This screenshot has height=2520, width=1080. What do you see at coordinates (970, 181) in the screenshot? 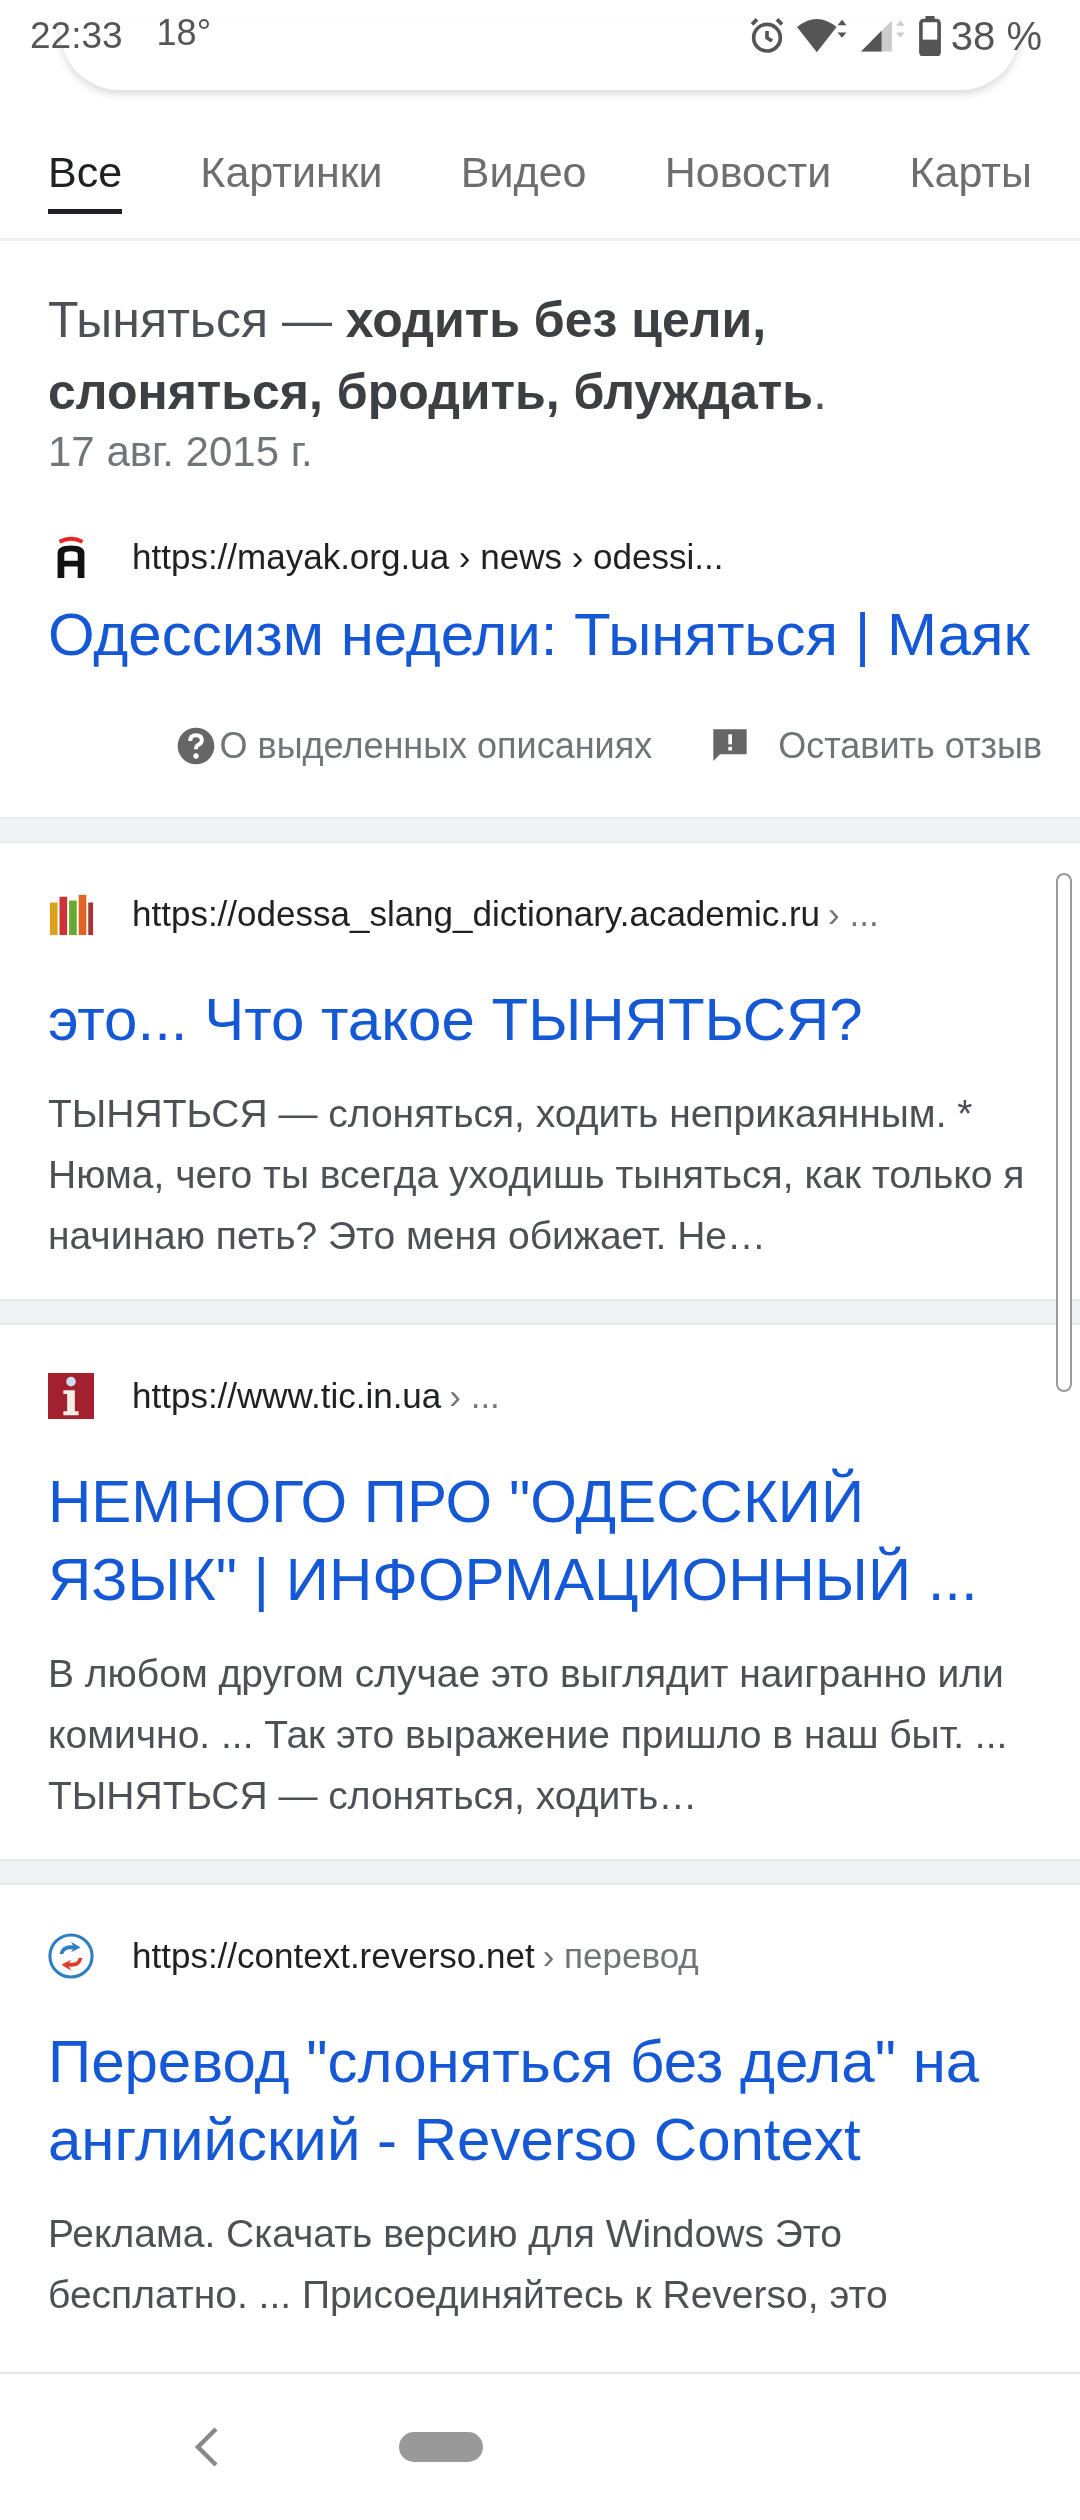
I see `tab: Карты` at bounding box center [970, 181].